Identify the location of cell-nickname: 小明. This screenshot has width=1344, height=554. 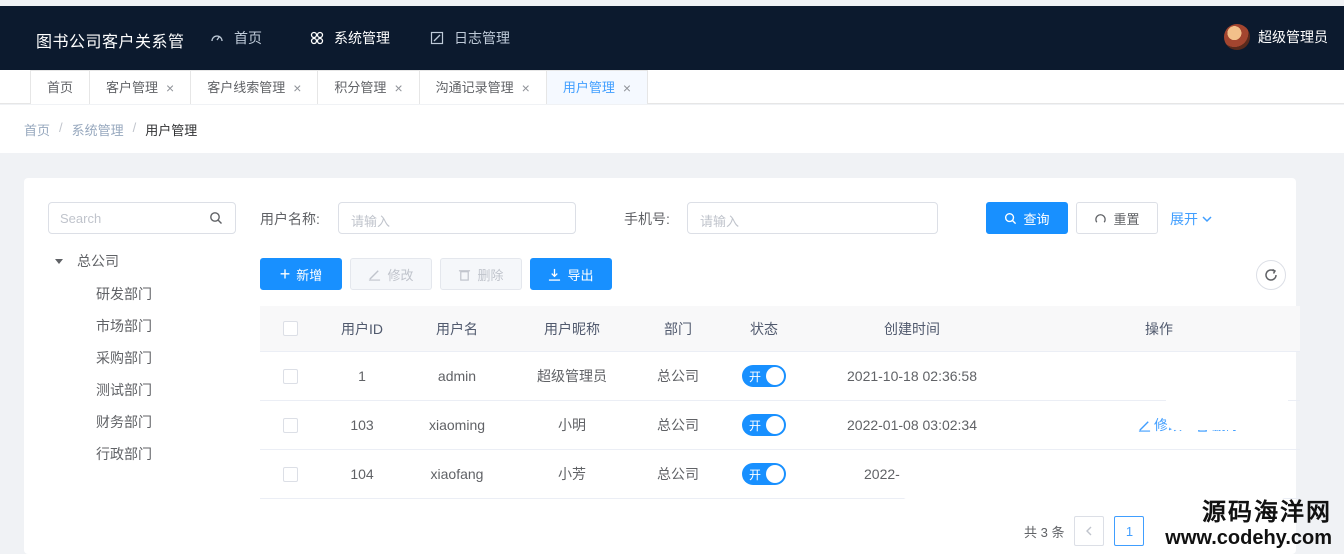
(572, 425).